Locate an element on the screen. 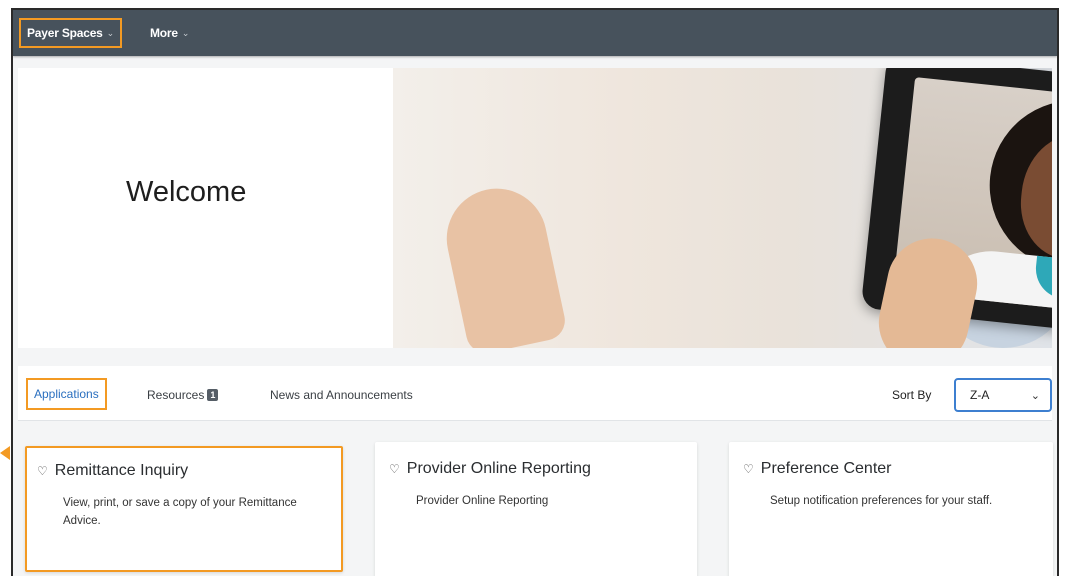  card-title-text: Remittance Inquiry is located at coordinates (121, 470).